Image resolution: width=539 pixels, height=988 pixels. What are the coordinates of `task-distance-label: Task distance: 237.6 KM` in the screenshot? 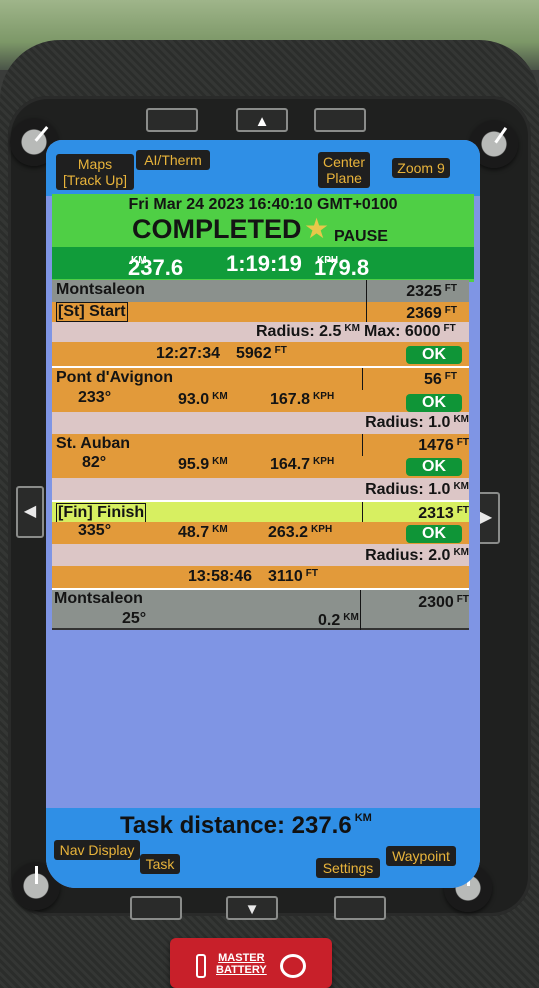 It's located at (246, 826).